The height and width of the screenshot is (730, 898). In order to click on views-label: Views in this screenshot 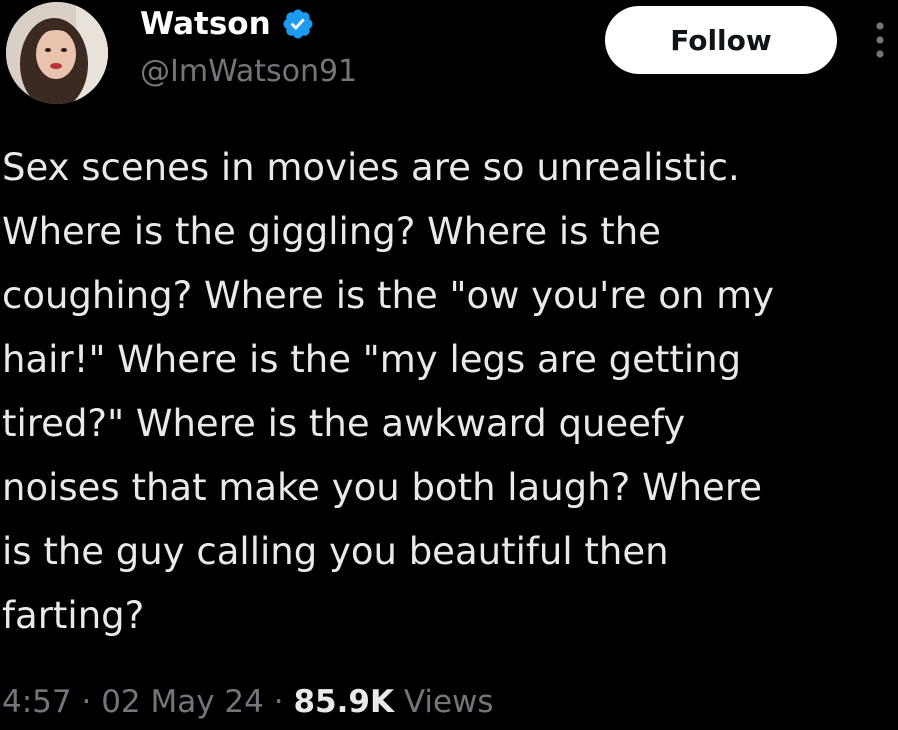, I will do `click(443, 702)`.